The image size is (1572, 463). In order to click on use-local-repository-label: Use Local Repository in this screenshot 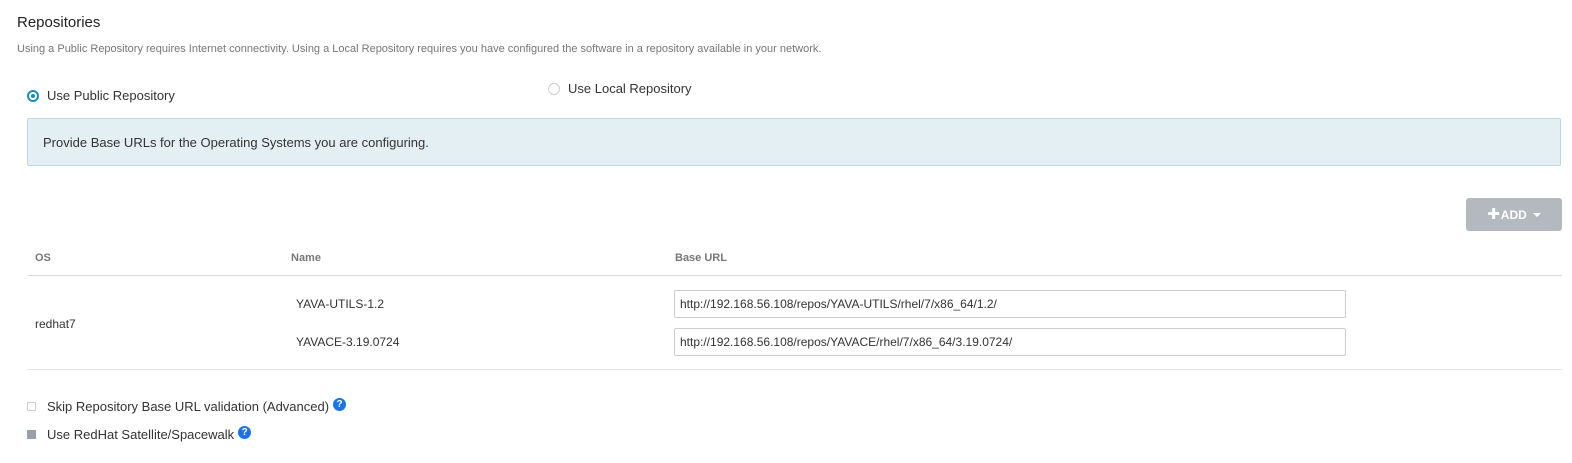, I will do `click(630, 88)`.